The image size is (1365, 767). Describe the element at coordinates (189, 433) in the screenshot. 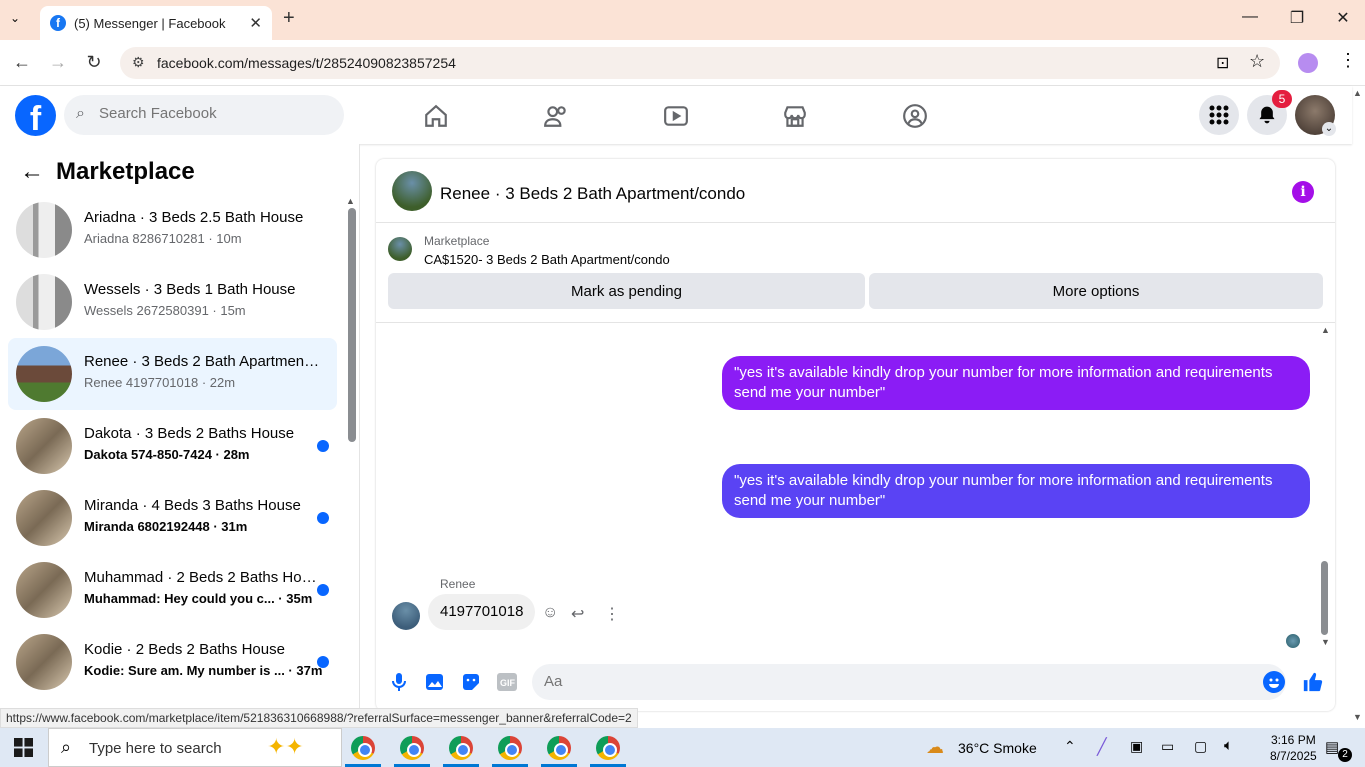

I see `conversation-name: Dakota · 3 Beds 2 Baths House` at that location.